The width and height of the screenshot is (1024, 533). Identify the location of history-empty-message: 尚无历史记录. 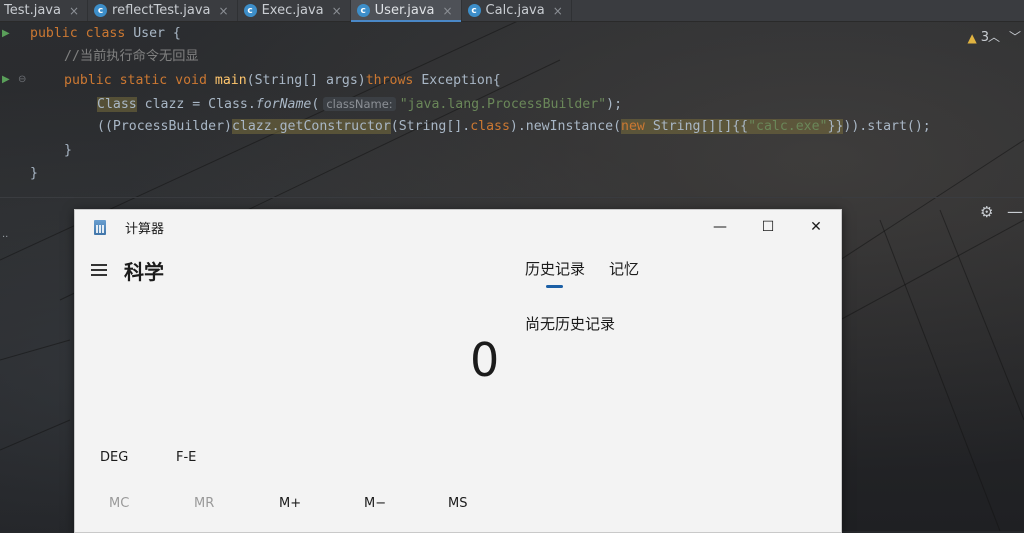
(570, 324).